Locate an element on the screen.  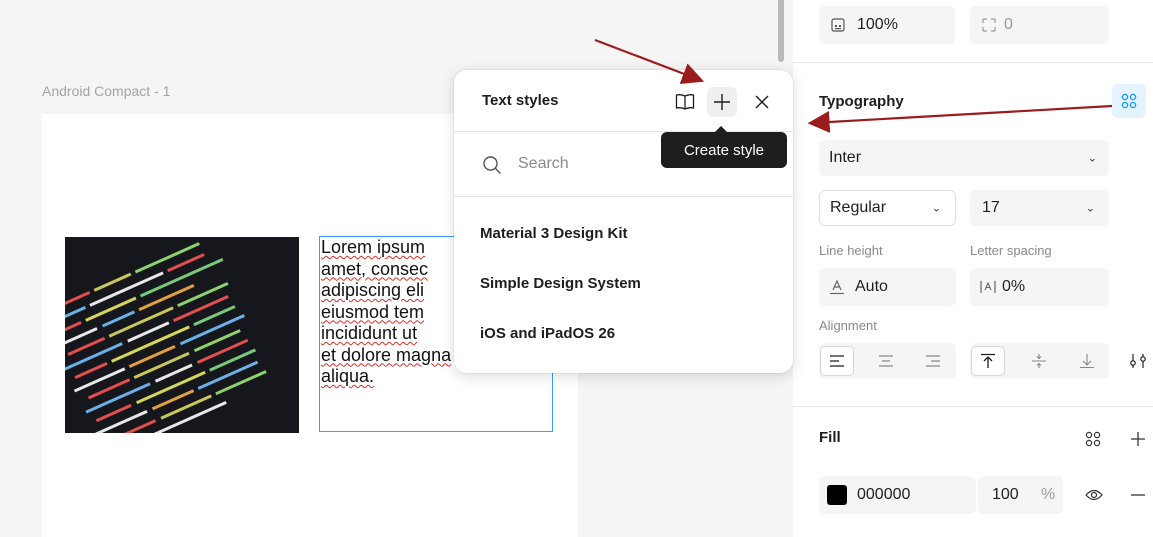
letter-spacing-value: 0% is located at coordinates (1014, 286).